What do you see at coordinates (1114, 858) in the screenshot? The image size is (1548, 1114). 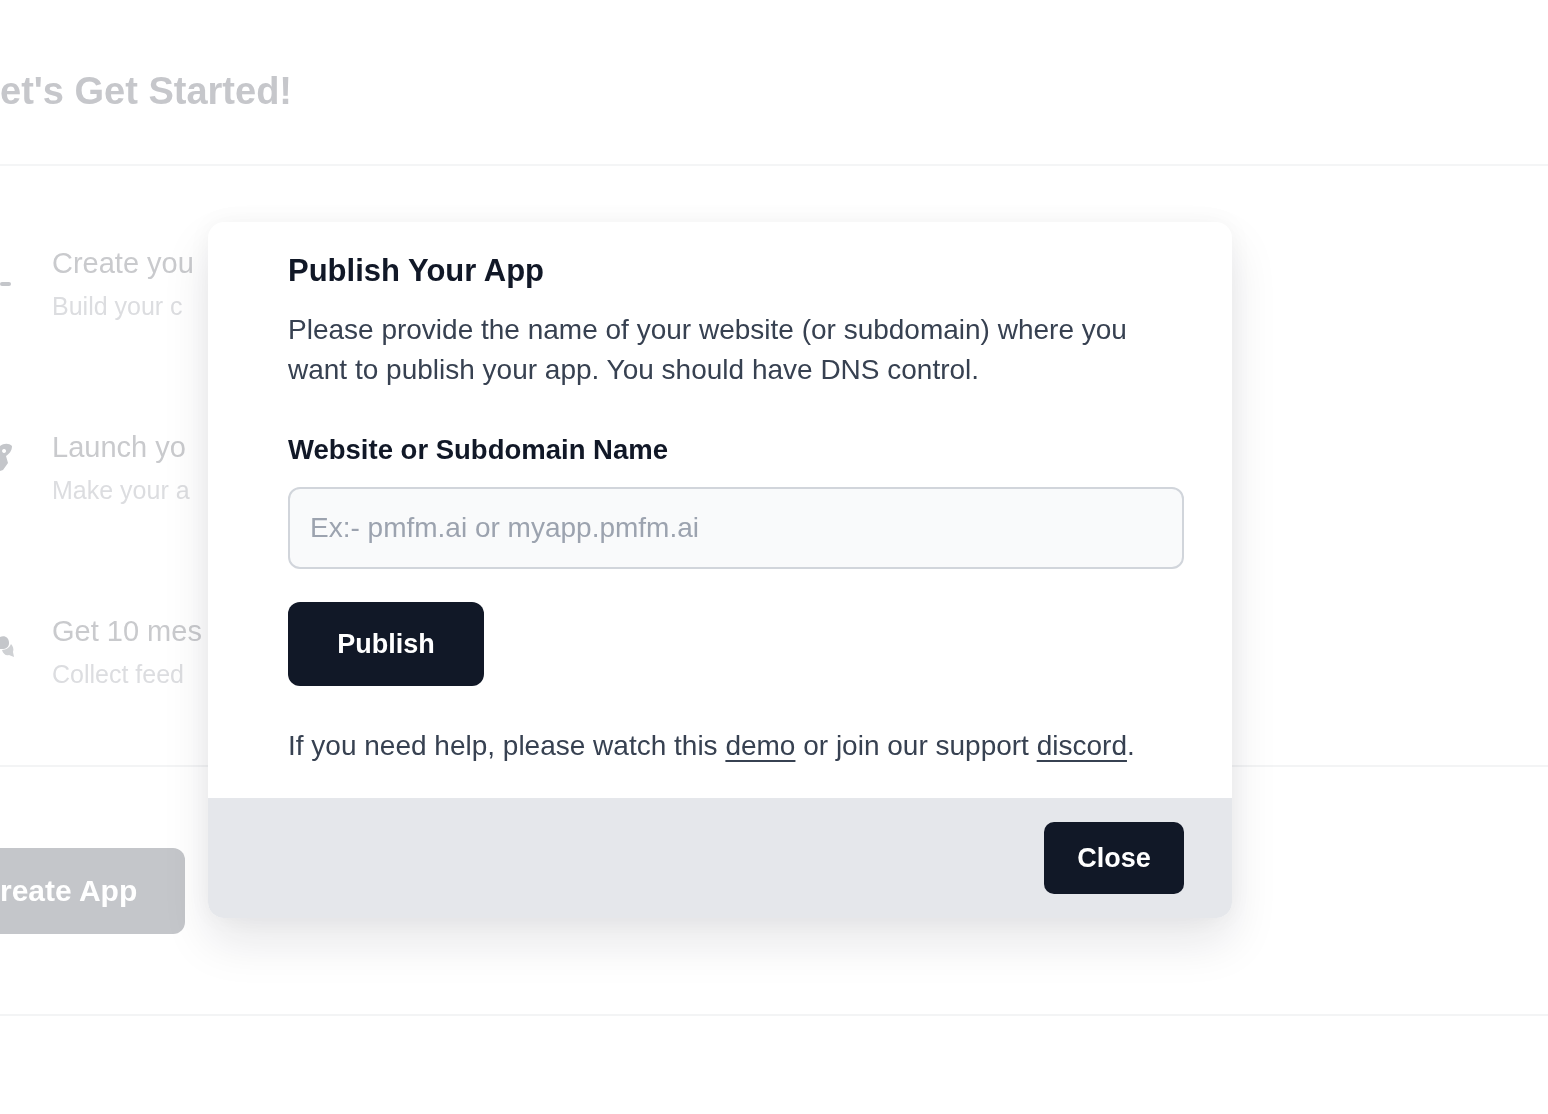 I see `close-button: Close` at bounding box center [1114, 858].